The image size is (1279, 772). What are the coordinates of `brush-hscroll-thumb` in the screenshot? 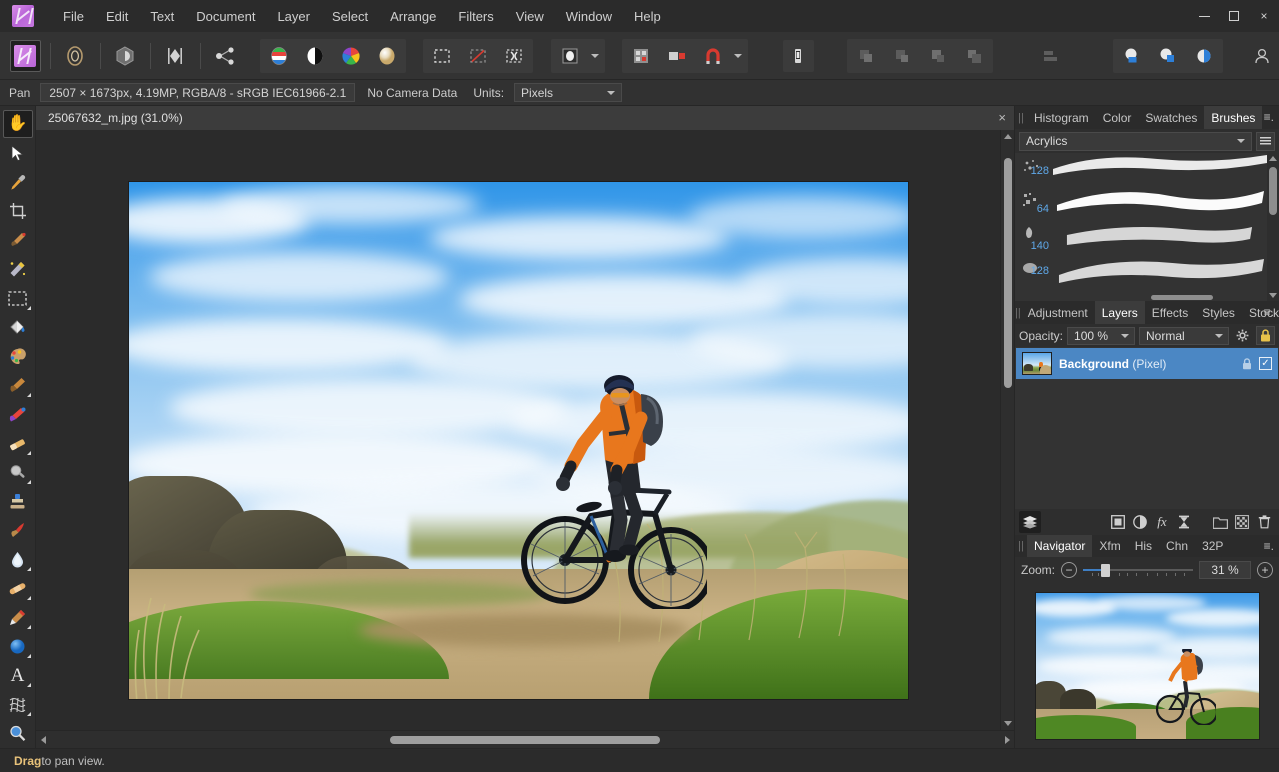 It's located at (1182, 297).